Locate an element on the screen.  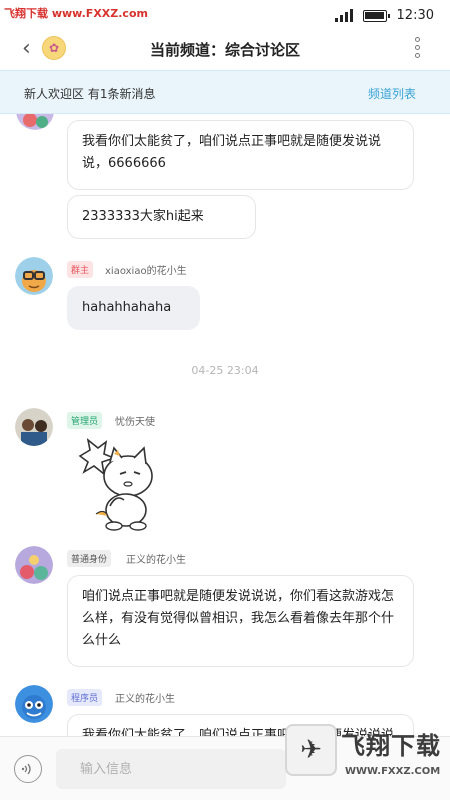
watermark-brand-text: 飞翔下载 is located at coordinates (391, 746).